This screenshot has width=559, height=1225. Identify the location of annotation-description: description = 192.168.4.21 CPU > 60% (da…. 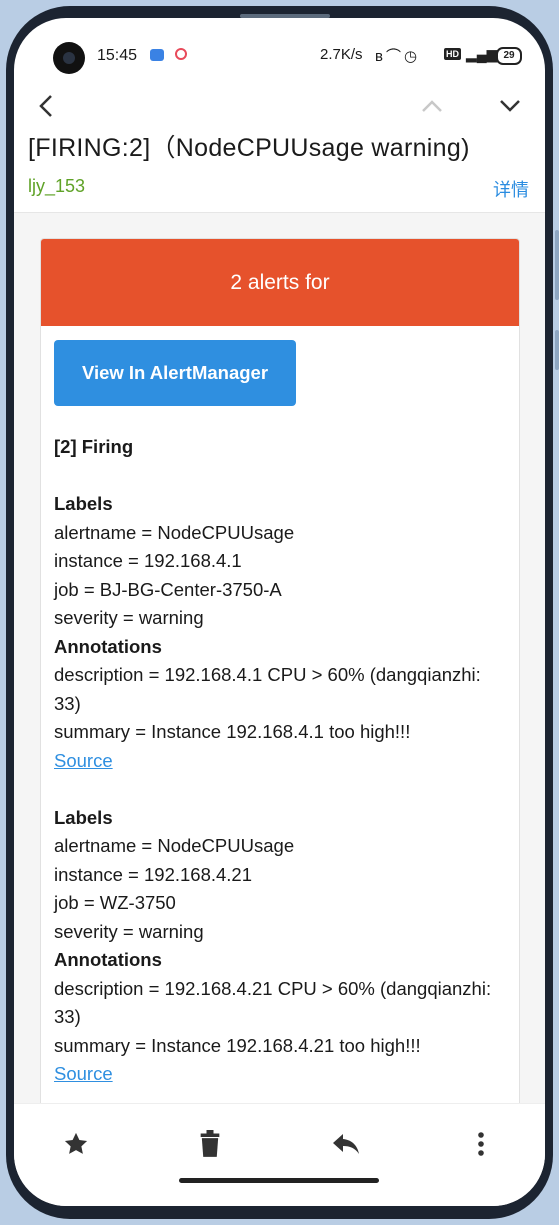
(273, 988).